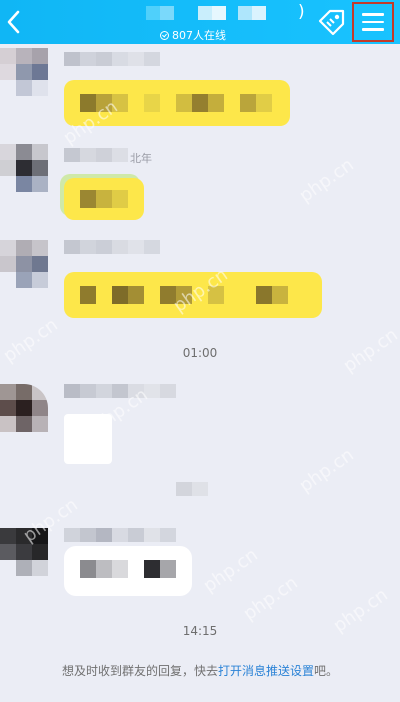 This screenshot has width=400, height=702. What do you see at coordinates (301, 12) in the screenshot?
I see `group-title-suffix: )` at bounding box center [301, 12].